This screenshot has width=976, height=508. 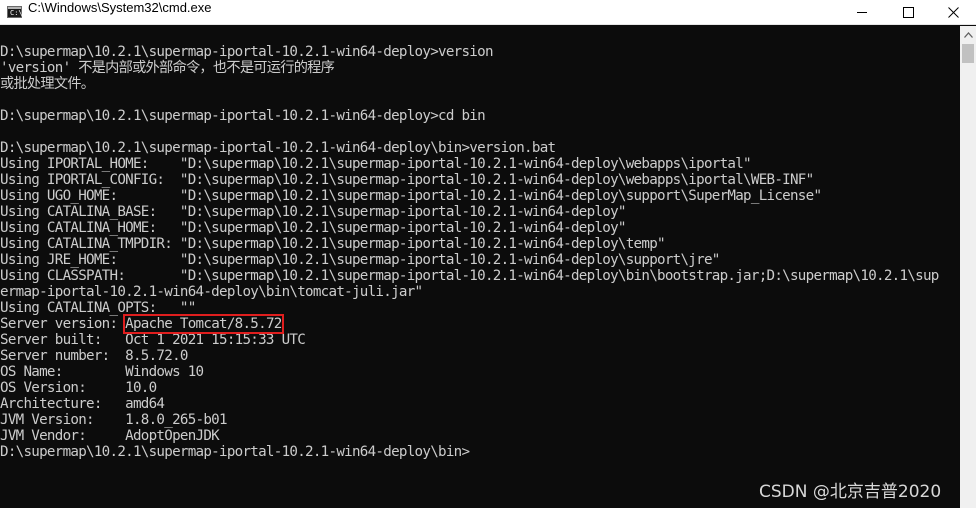 I want to click on console-line: JVM Version: 1.8.0_265-b01, so click(x=114, y=420).